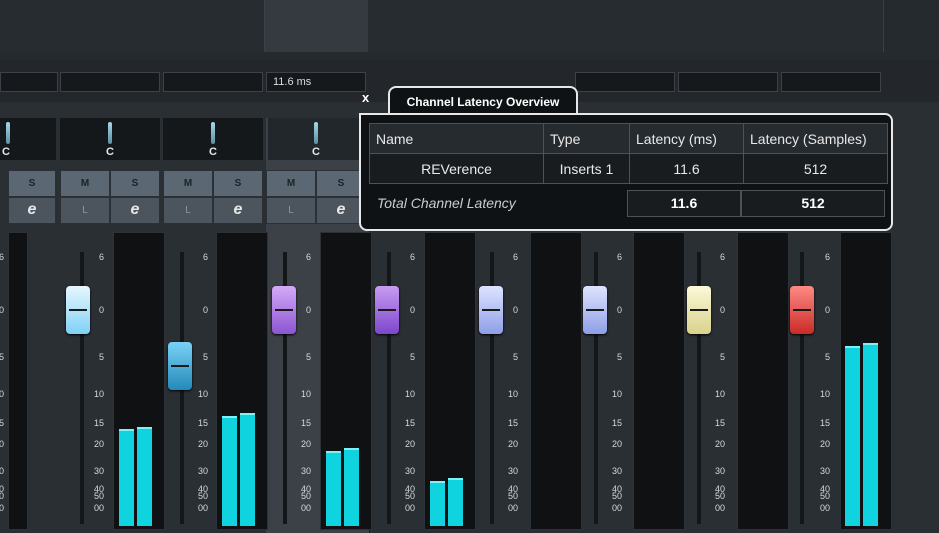 The image size is (939, 533). Describe the element at coordinates (456, 138) in the screenshot. I see `column-header-name: Name` at that location.